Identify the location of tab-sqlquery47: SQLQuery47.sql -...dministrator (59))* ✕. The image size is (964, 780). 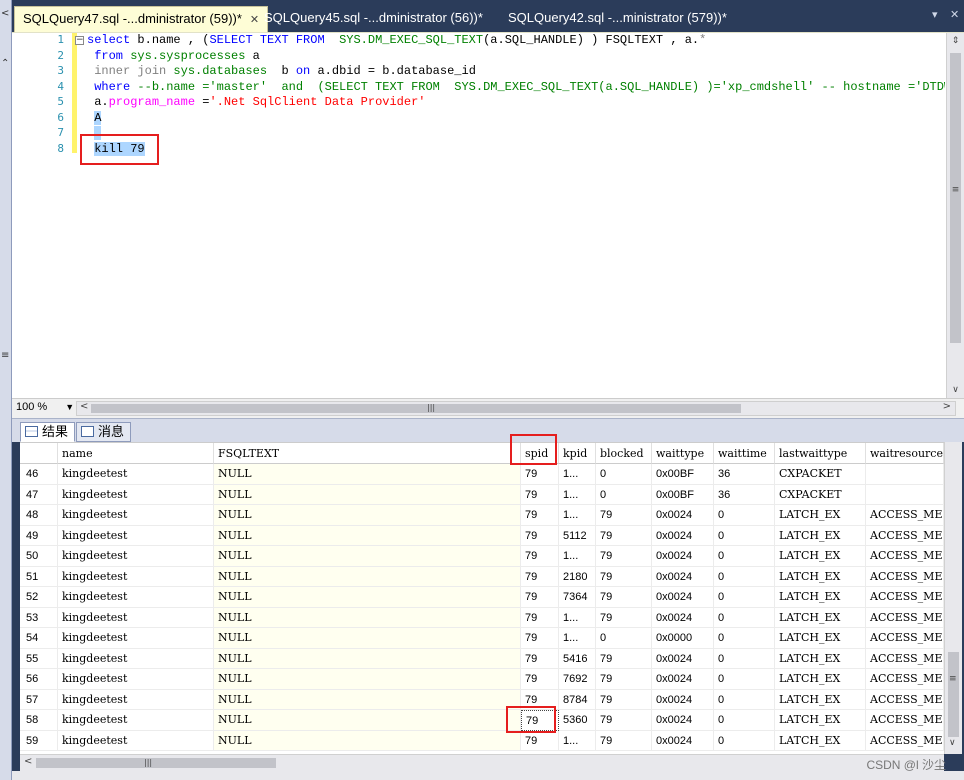
(141, 19).